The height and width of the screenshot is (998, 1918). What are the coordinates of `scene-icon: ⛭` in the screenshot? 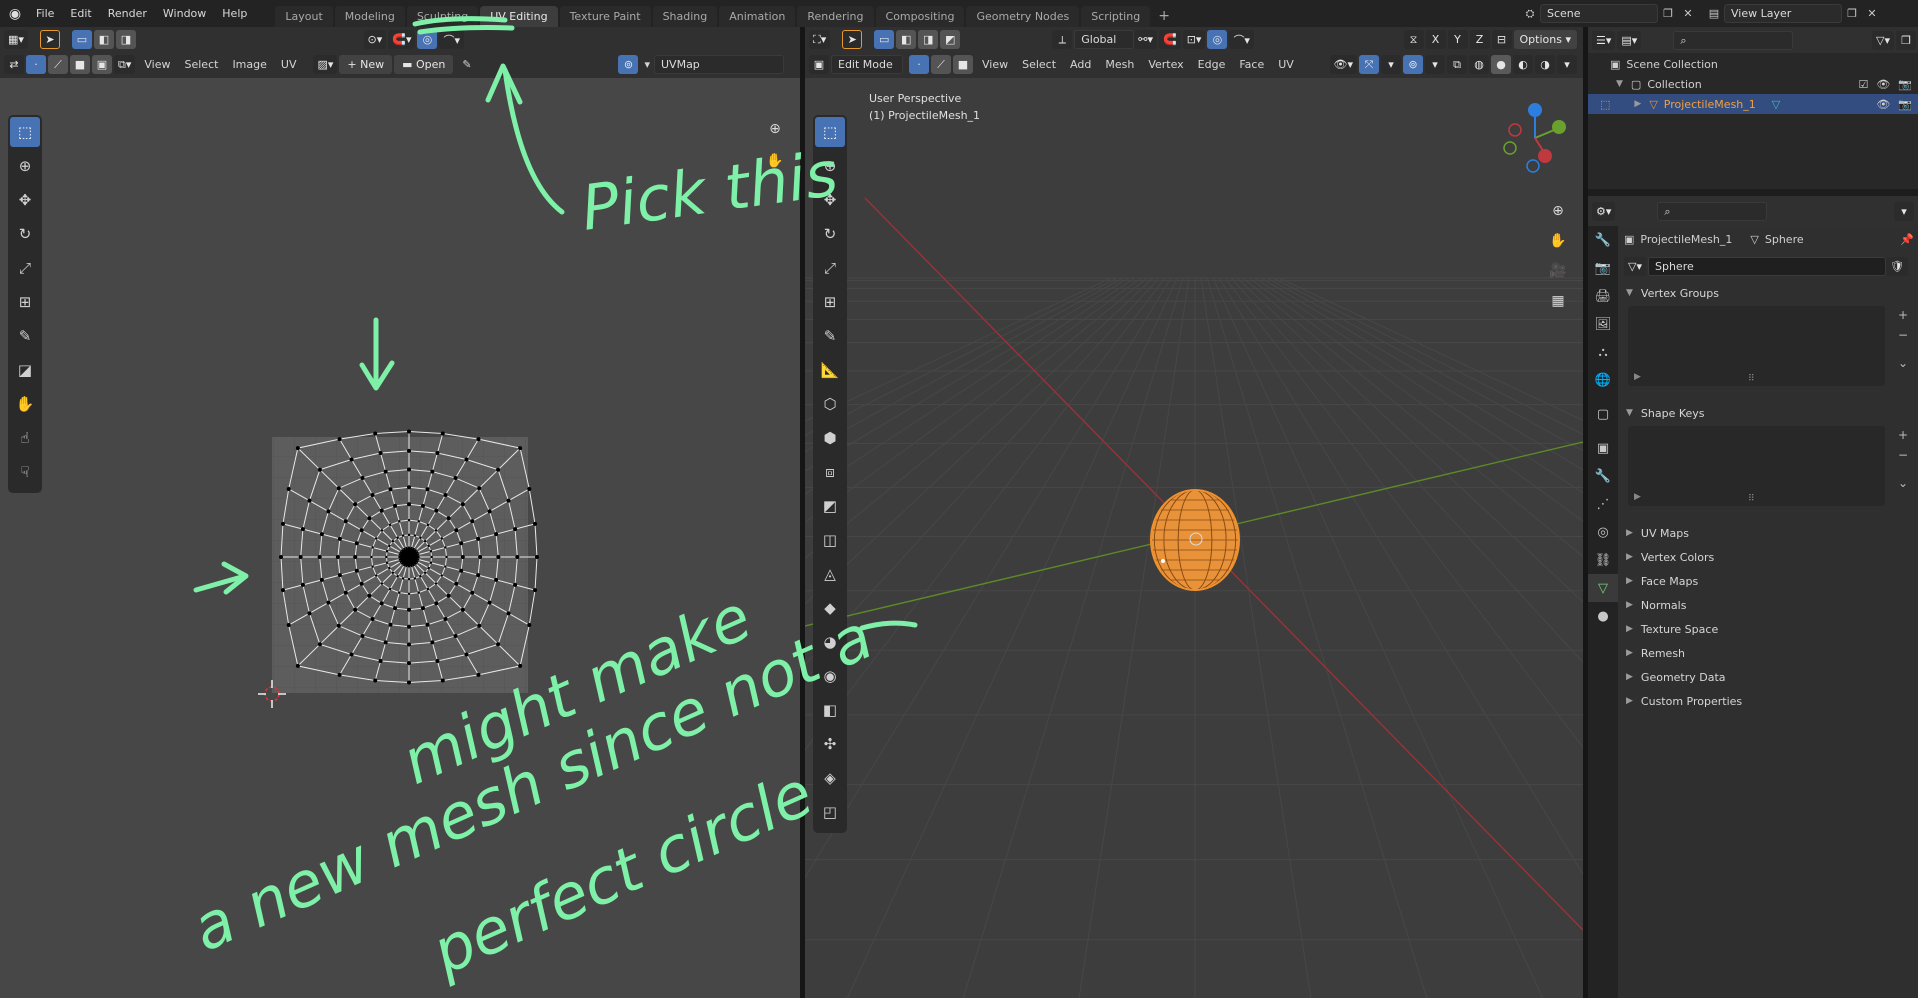 It's located at (1530, 13).